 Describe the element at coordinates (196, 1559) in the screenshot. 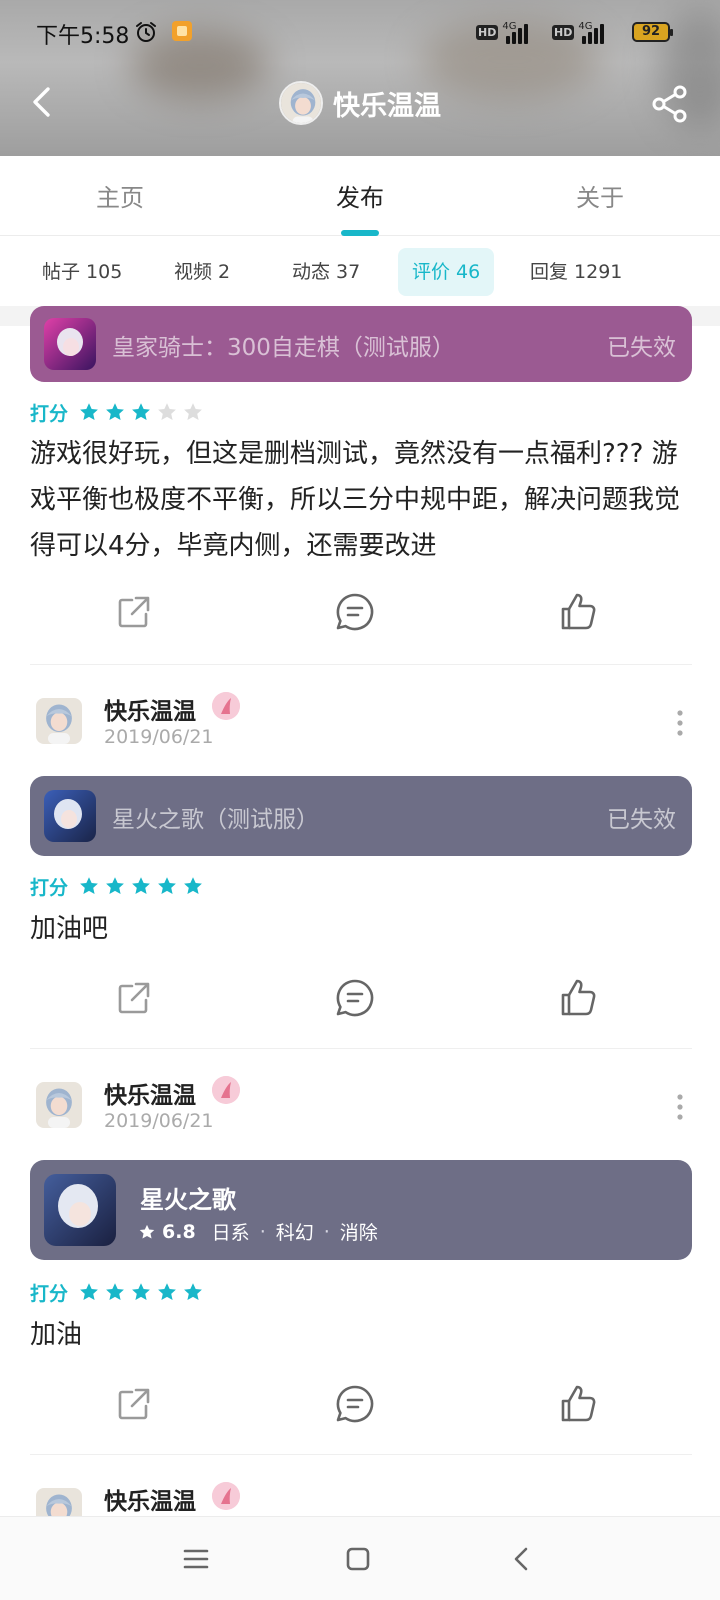

I see `menu-icon` at that location.